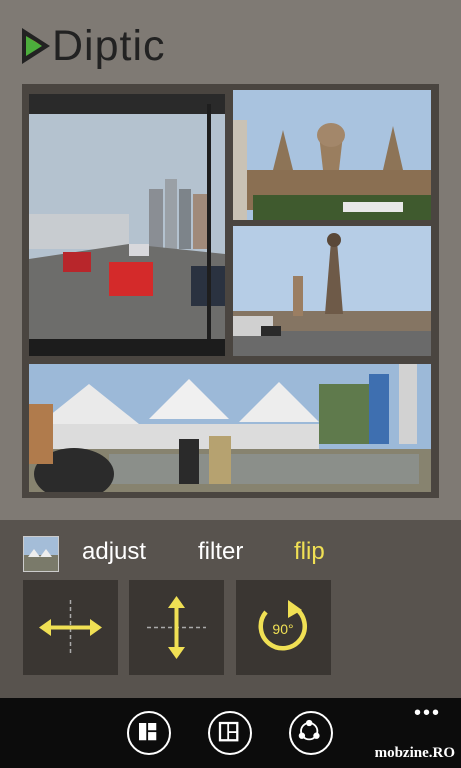 The height and width of the screenshot is (768, 461). I want to click on edit-tabs: adjust filter flip, so click(230, 551).